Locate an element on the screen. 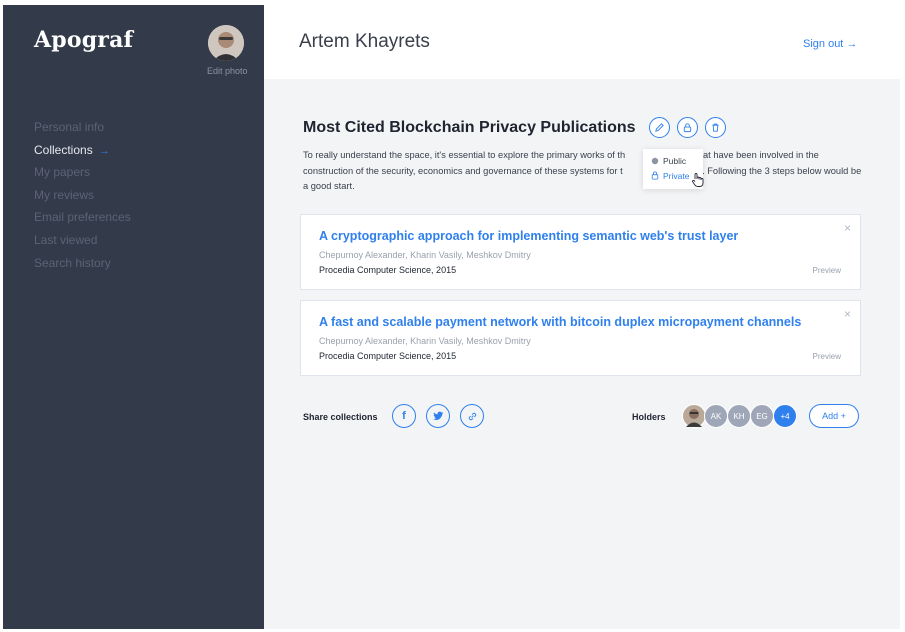  sign-out-link: Sign out → is located at coordinates (830, 44).